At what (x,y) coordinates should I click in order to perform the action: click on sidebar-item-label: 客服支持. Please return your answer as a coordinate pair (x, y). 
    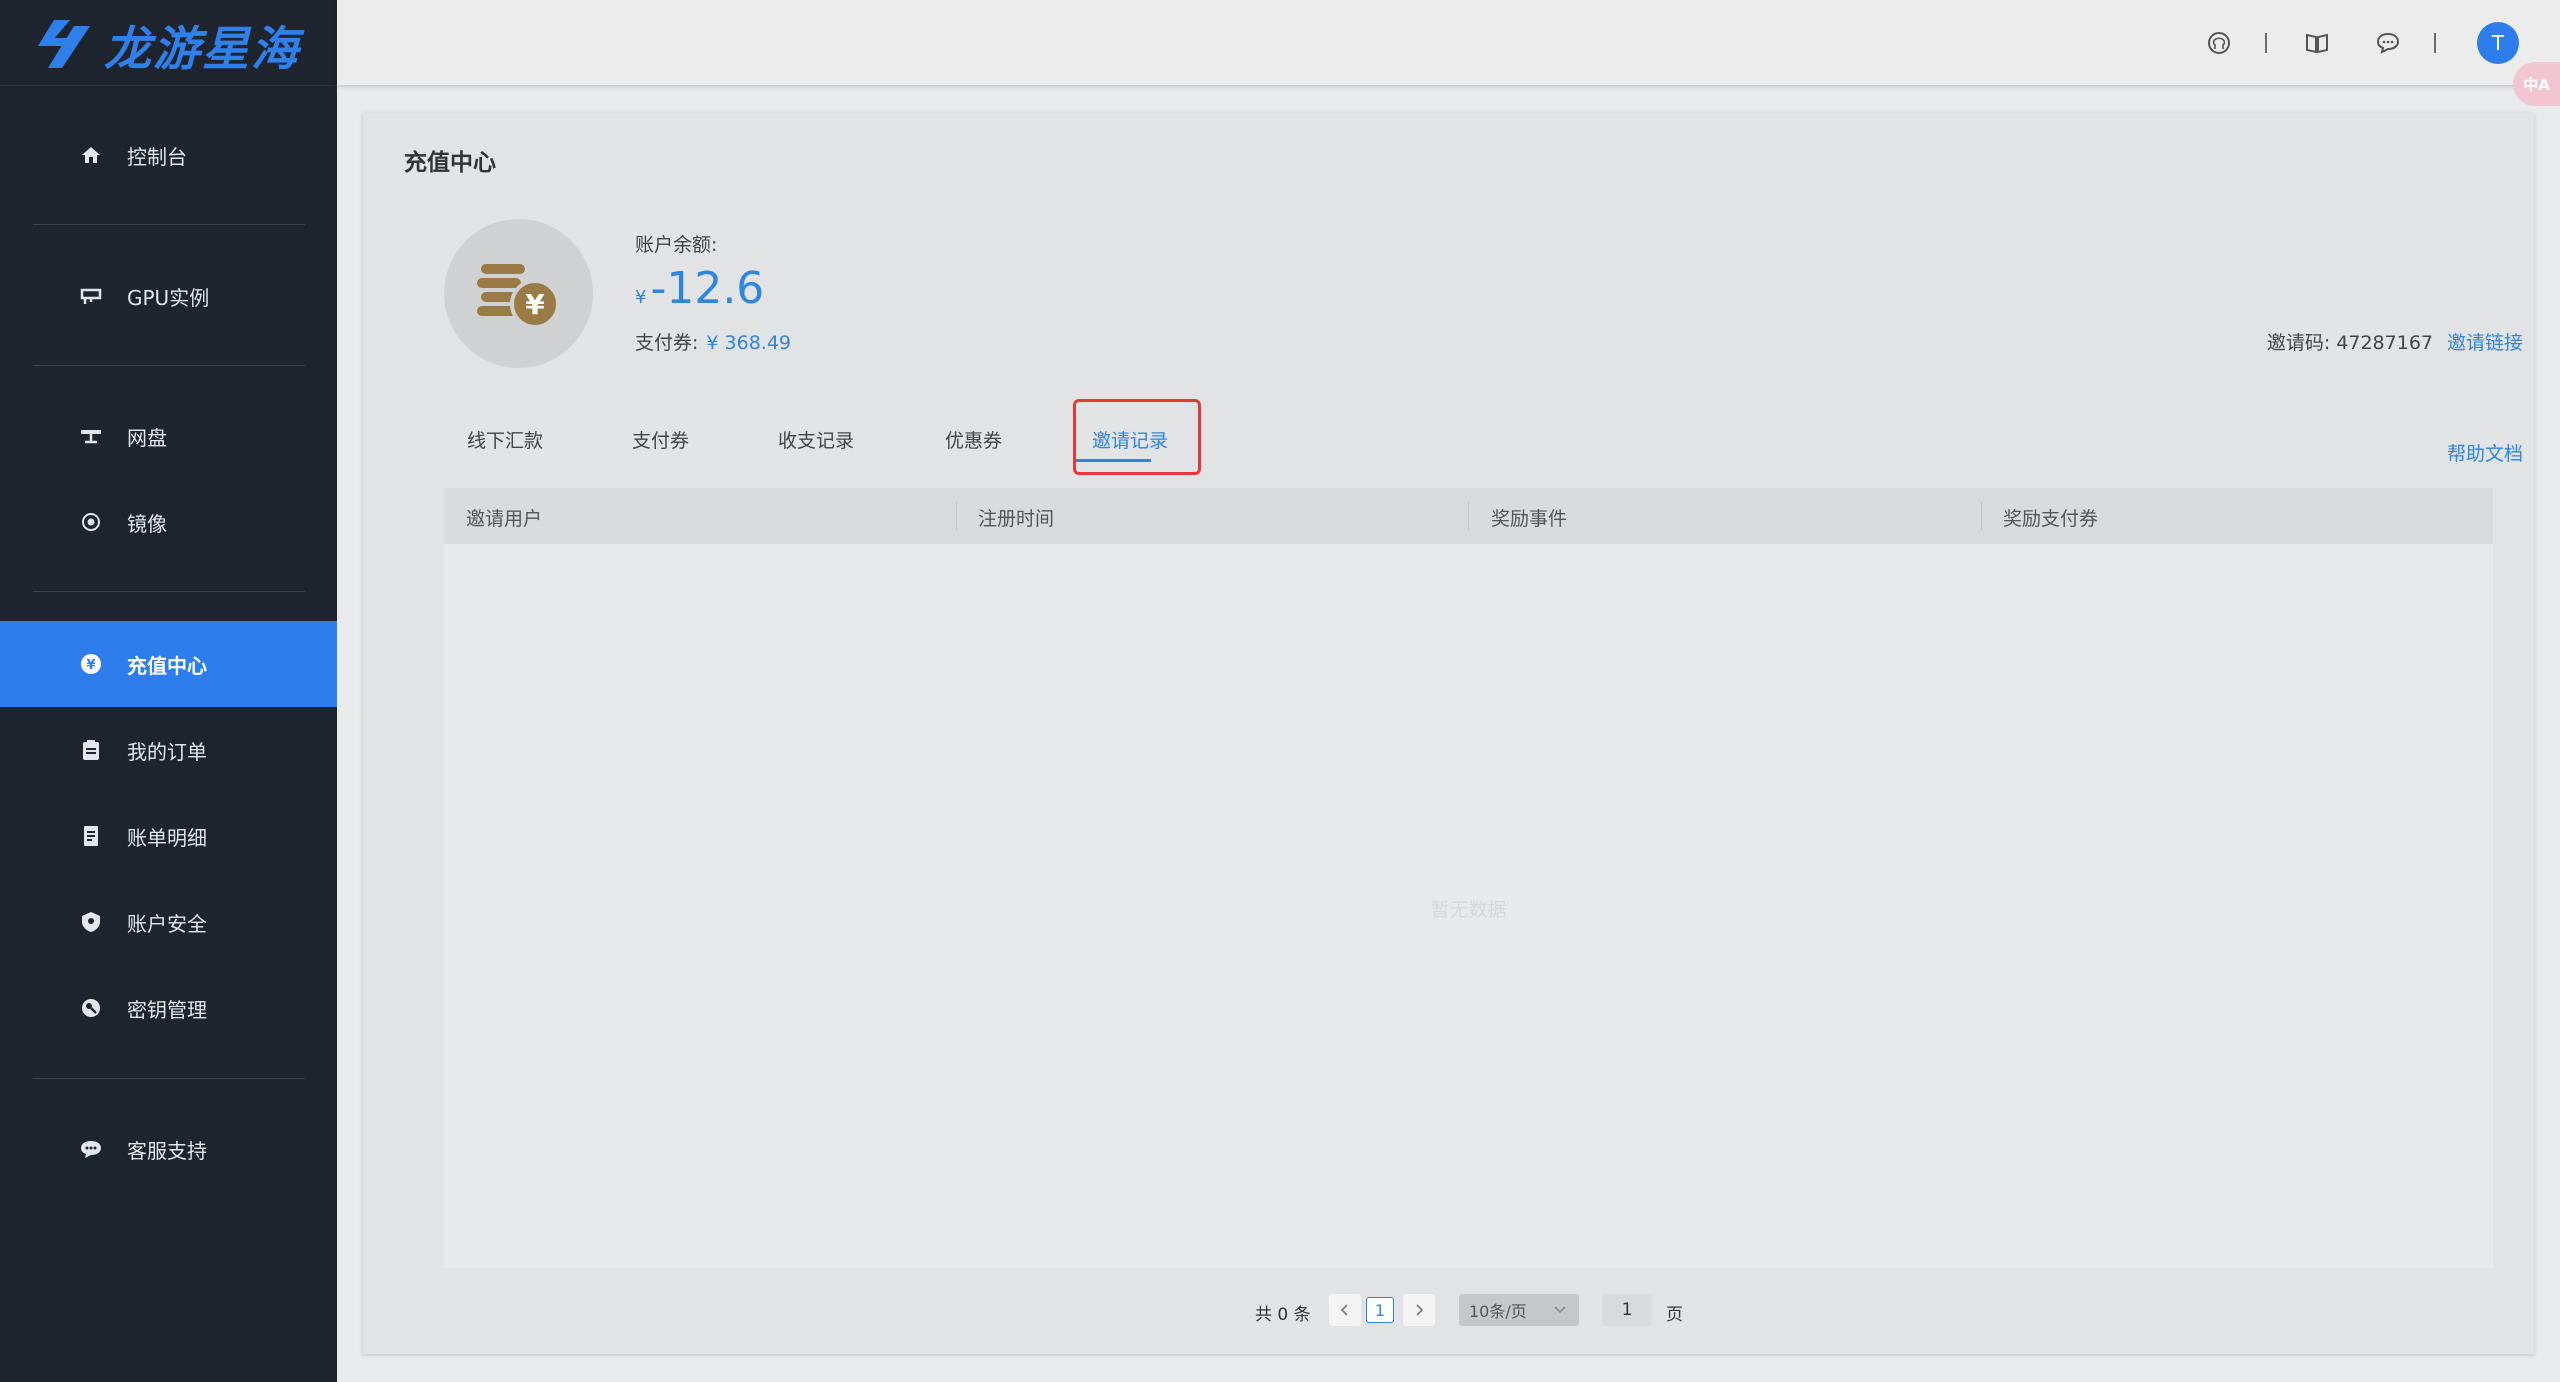
    Looking at the image, I should click on (167, 1150).